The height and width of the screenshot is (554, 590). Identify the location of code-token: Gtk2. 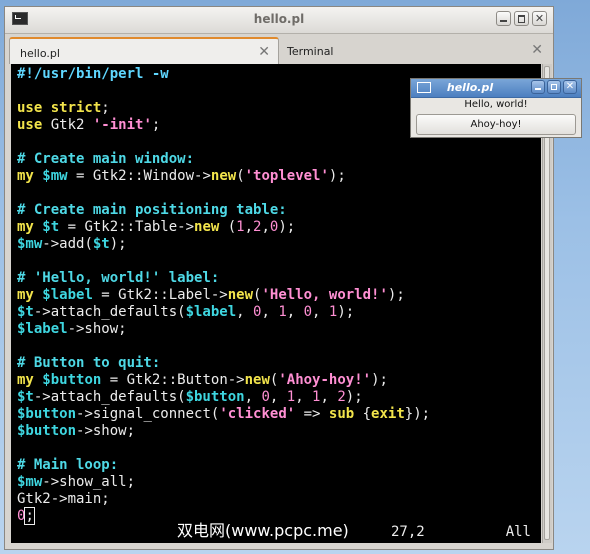
(67, 125).